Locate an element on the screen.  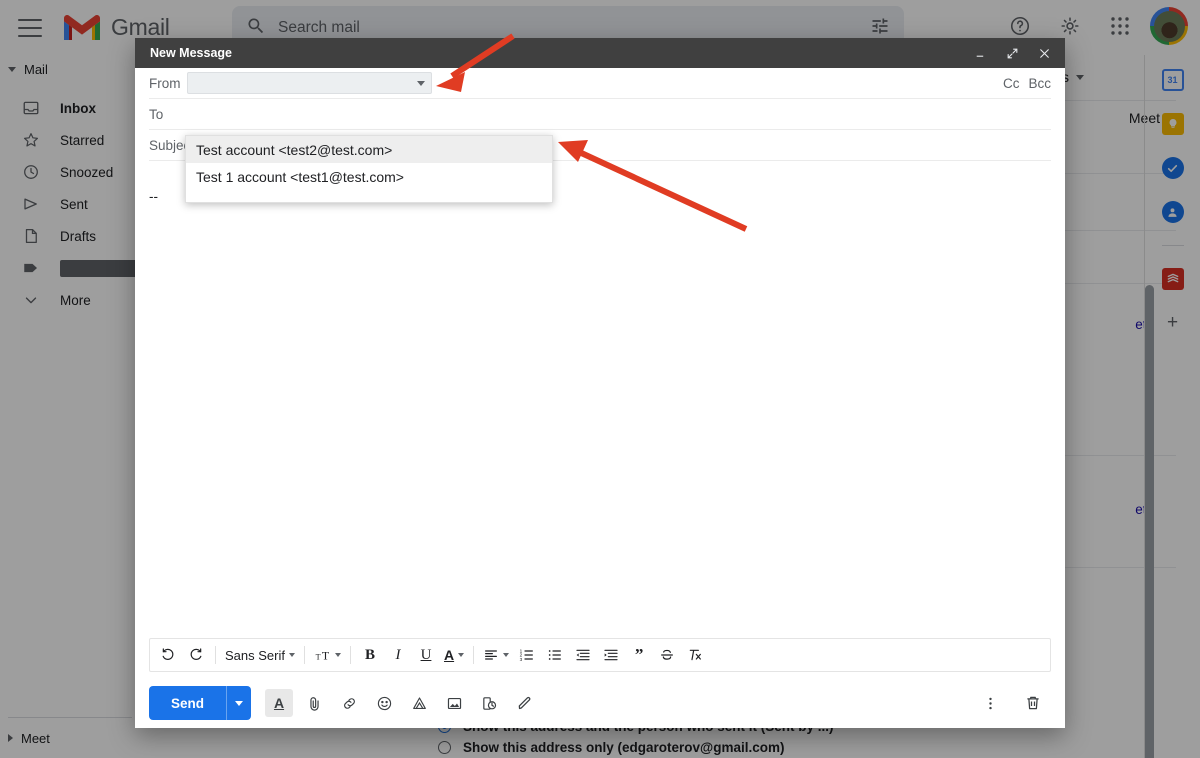
sidebar-item-starred: Starred is located at coordinates (69, 140).